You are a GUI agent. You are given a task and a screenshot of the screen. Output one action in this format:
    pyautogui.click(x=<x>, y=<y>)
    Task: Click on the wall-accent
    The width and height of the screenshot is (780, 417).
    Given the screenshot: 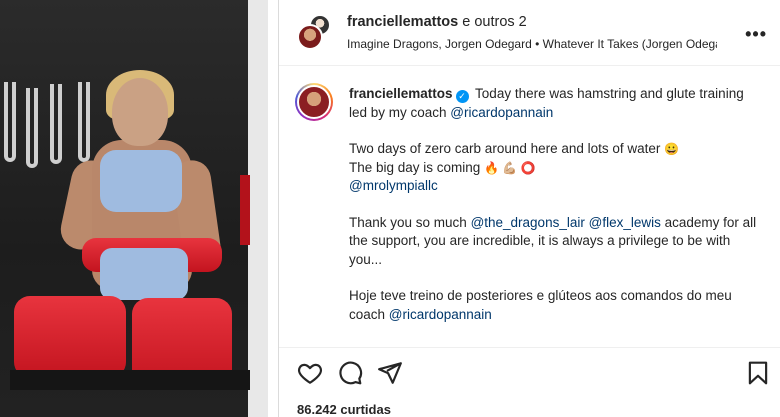 What is the action you would take?
    pyautogui.click(x=245, y=210)
    